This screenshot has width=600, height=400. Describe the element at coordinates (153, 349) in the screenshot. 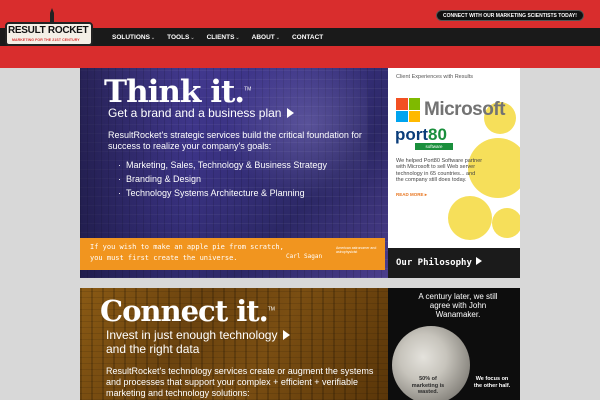

I see `connect-it-subhead-line2: and the right data` at that location.